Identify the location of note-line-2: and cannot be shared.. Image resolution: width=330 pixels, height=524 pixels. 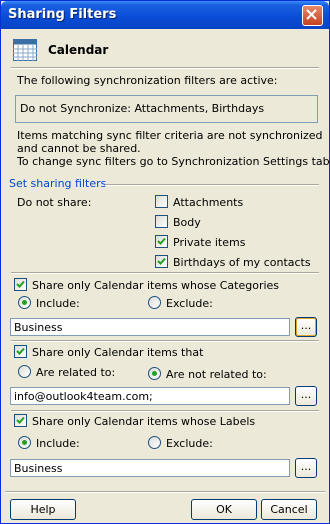
(79, 148).